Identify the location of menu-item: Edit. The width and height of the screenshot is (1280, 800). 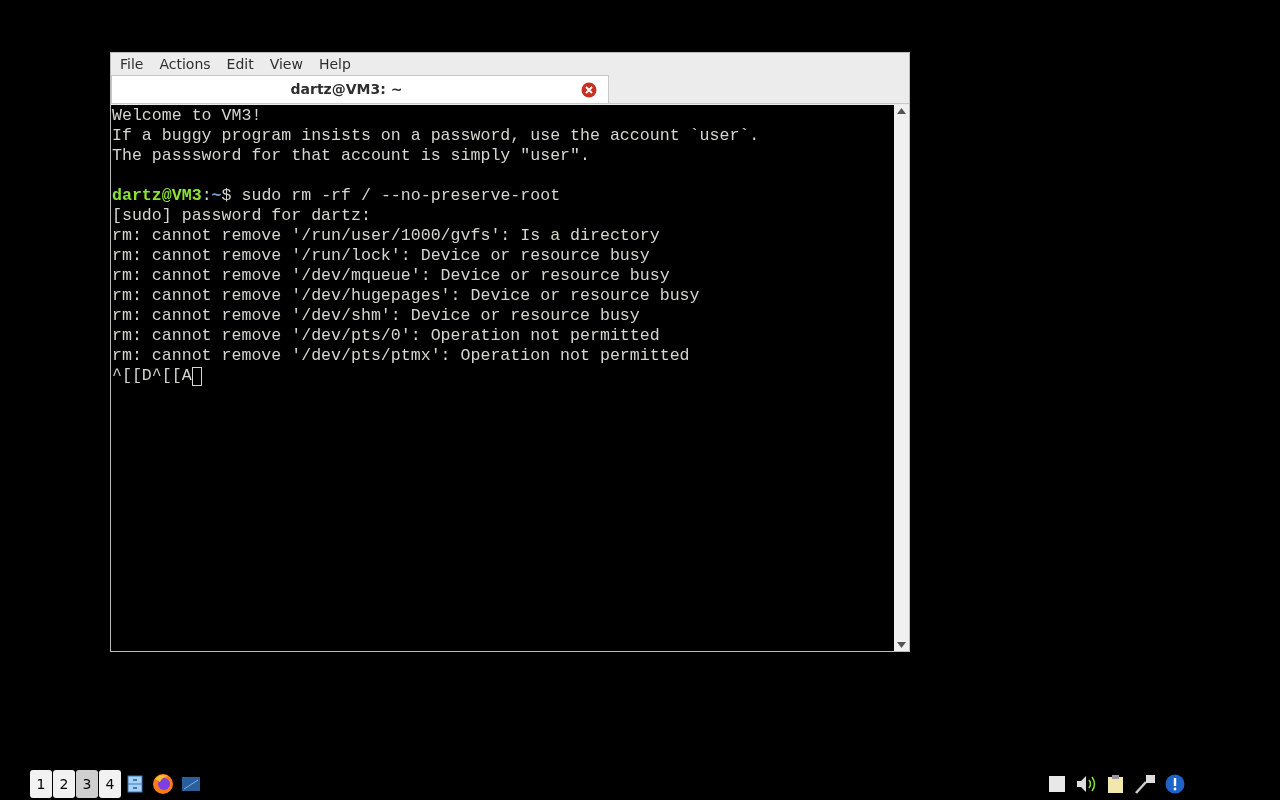
(240, 64).